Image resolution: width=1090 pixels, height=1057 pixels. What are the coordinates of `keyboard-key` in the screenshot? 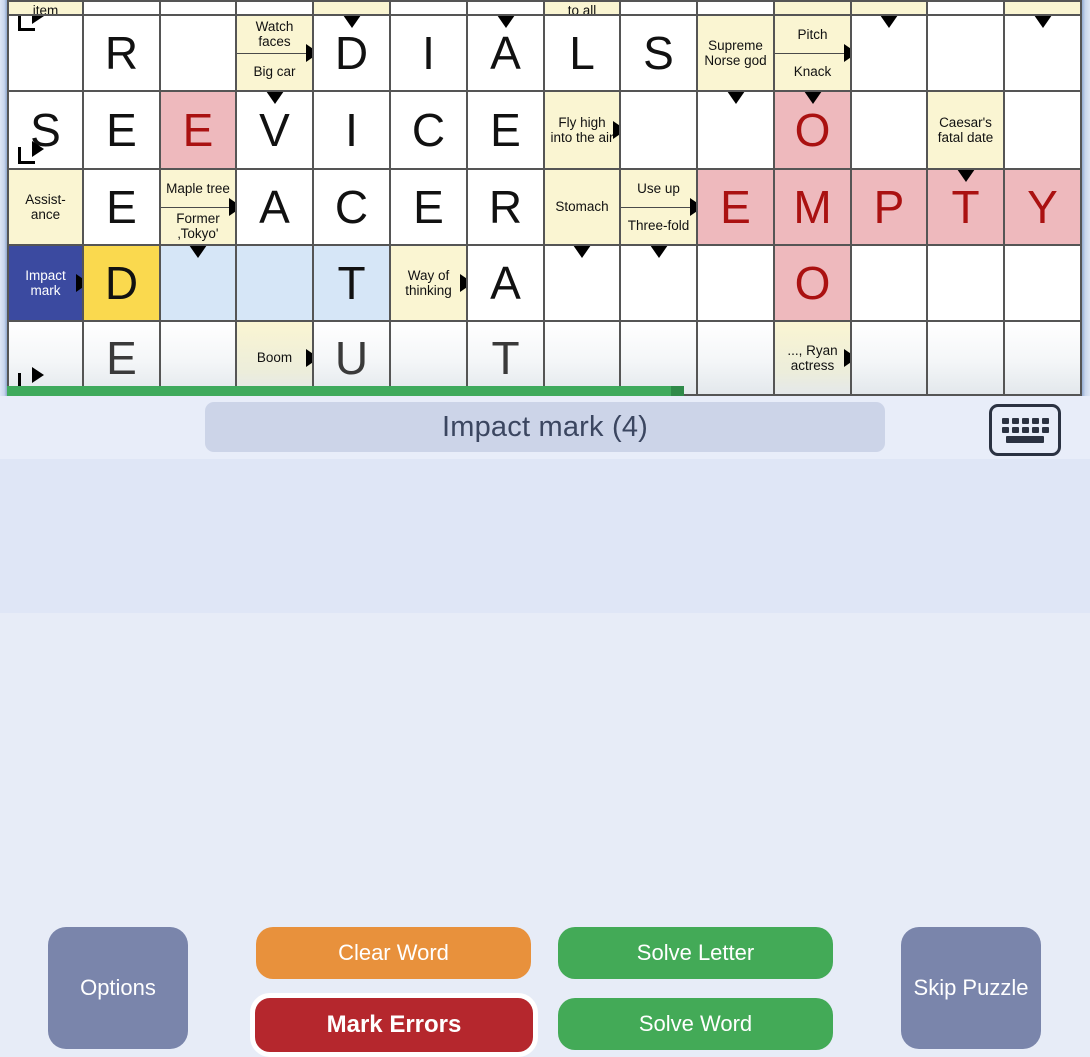 It's located at (1035, 420).